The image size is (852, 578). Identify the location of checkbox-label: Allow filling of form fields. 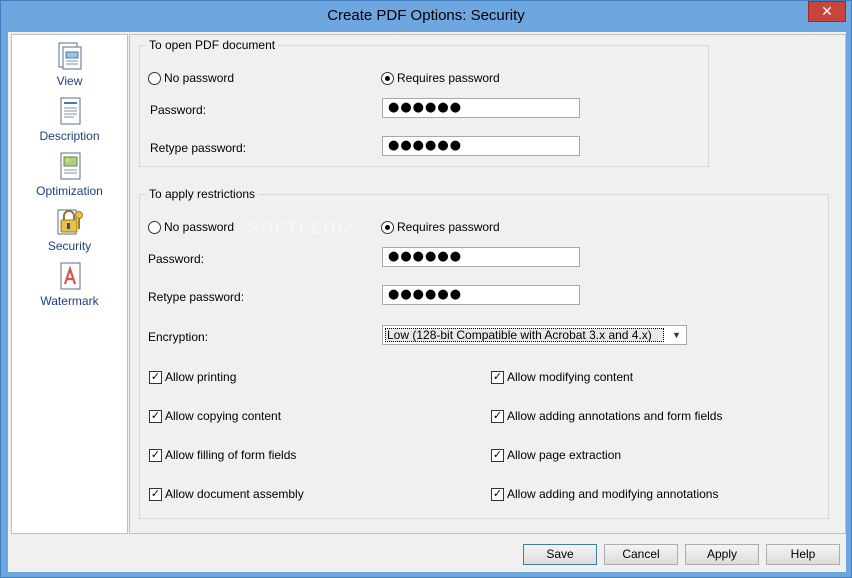
(231, 455).